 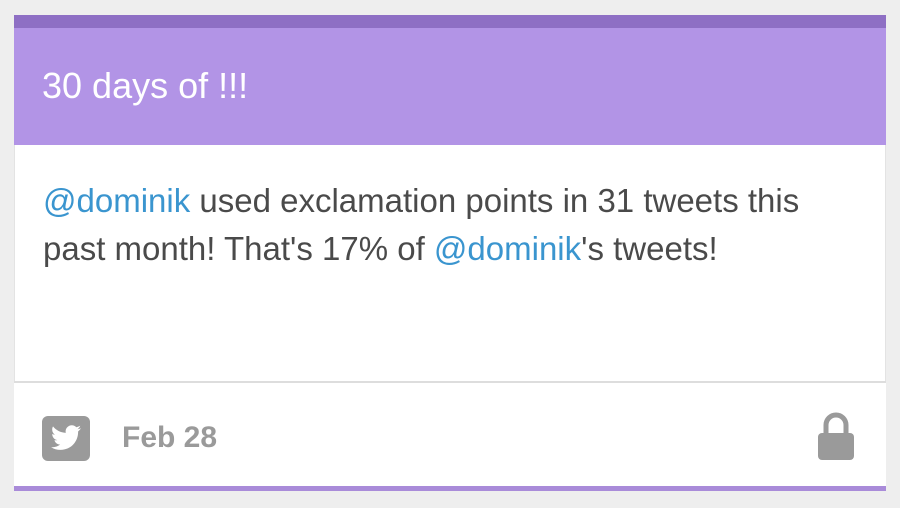 I want to click on date-label: Feb 28, so click(x=170, y=437).